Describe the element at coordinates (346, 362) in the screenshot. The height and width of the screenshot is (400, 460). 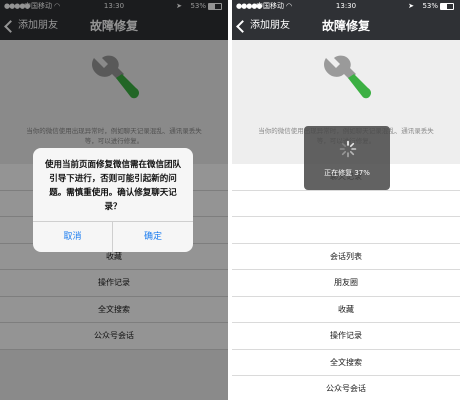
I see `list-item: 全文搜索` at that location.